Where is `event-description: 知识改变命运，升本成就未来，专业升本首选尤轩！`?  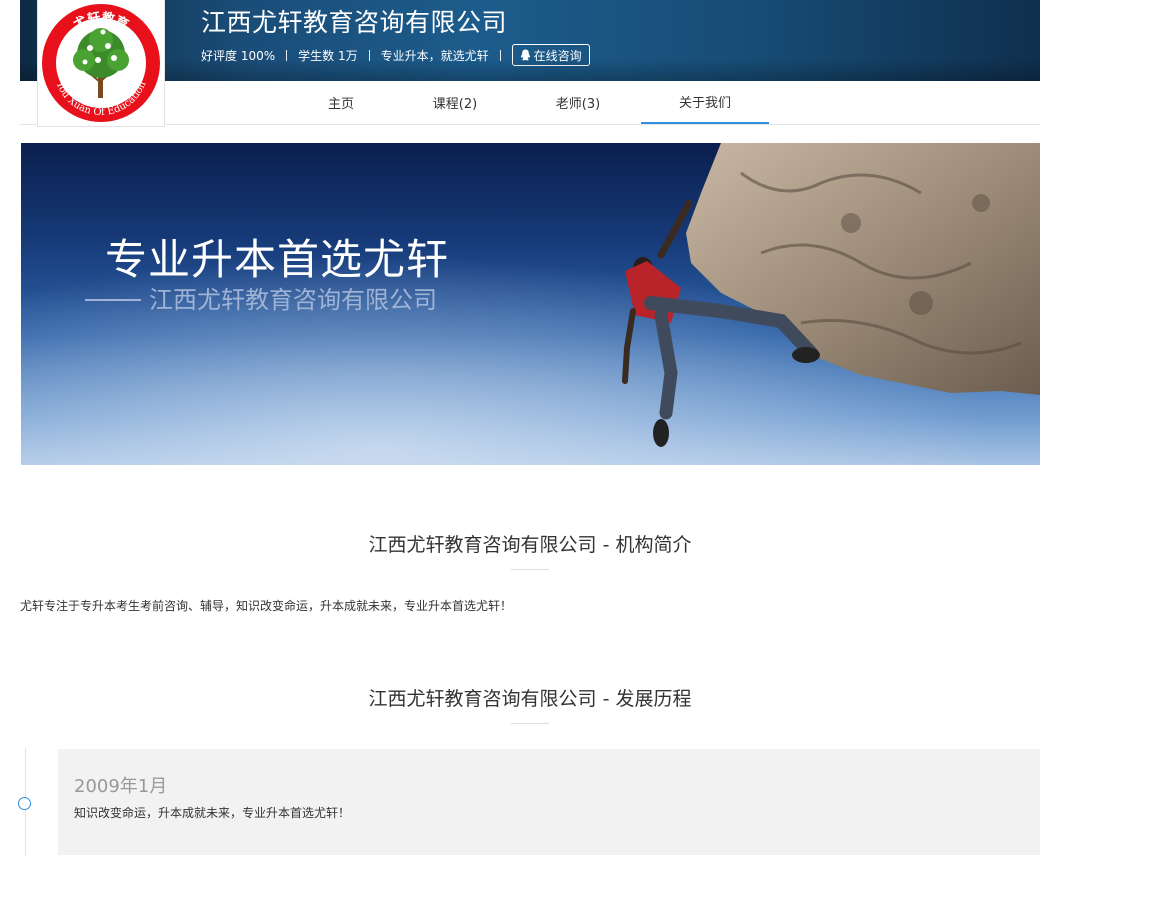
event-description: 知识改变命运，升本成就未来，专业升本首选尤轩！ is located at coordinates (212, 813).